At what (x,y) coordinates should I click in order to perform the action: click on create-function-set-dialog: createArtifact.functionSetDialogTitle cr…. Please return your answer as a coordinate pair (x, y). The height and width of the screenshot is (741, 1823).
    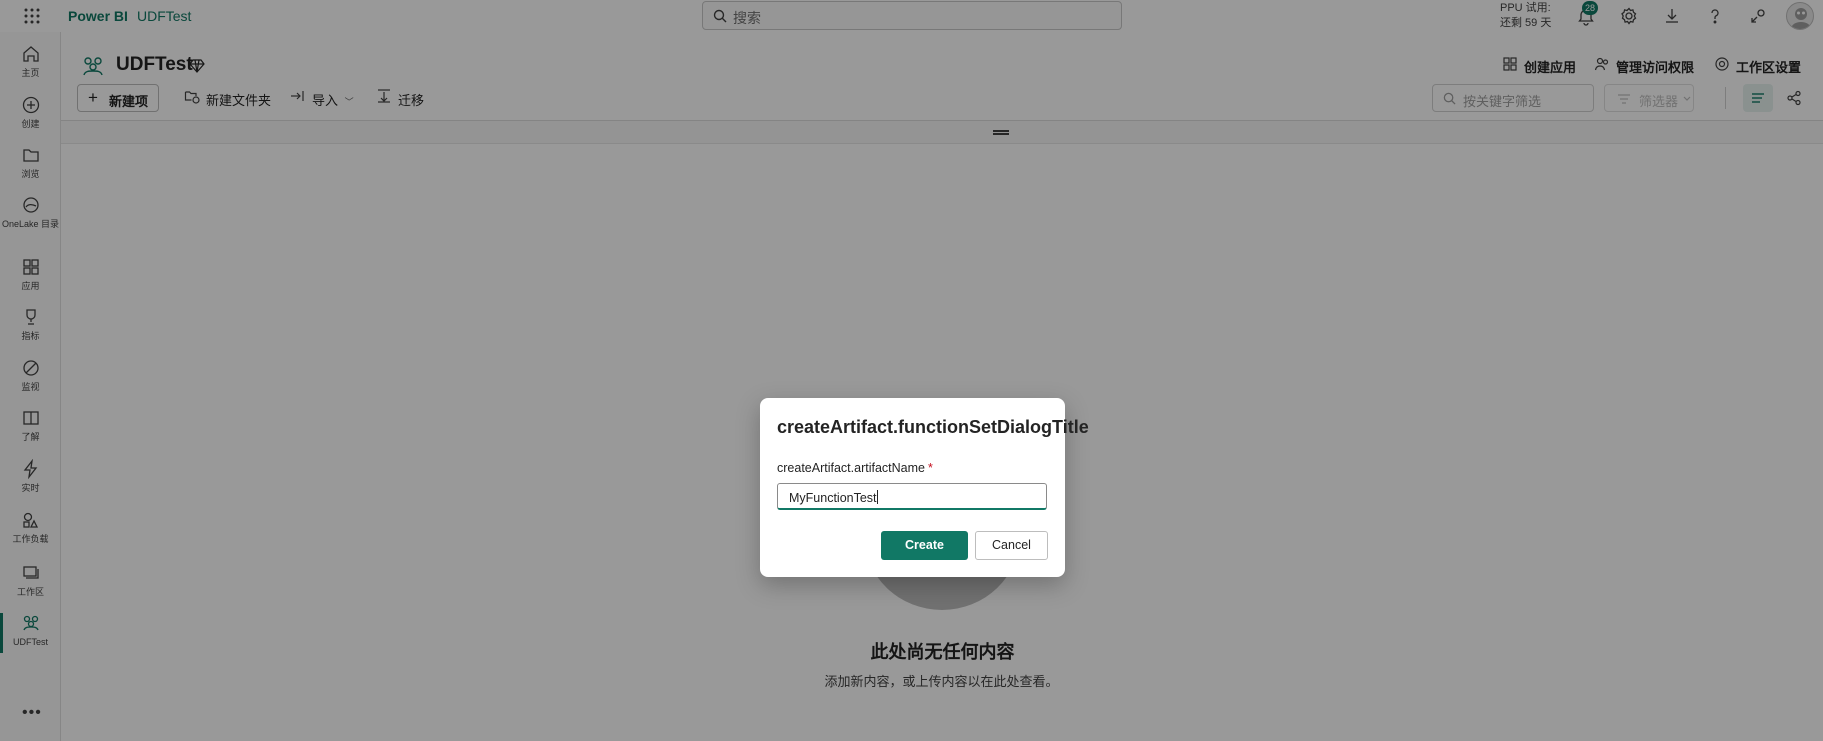
    Looking at the image, I should click on (924, 487).